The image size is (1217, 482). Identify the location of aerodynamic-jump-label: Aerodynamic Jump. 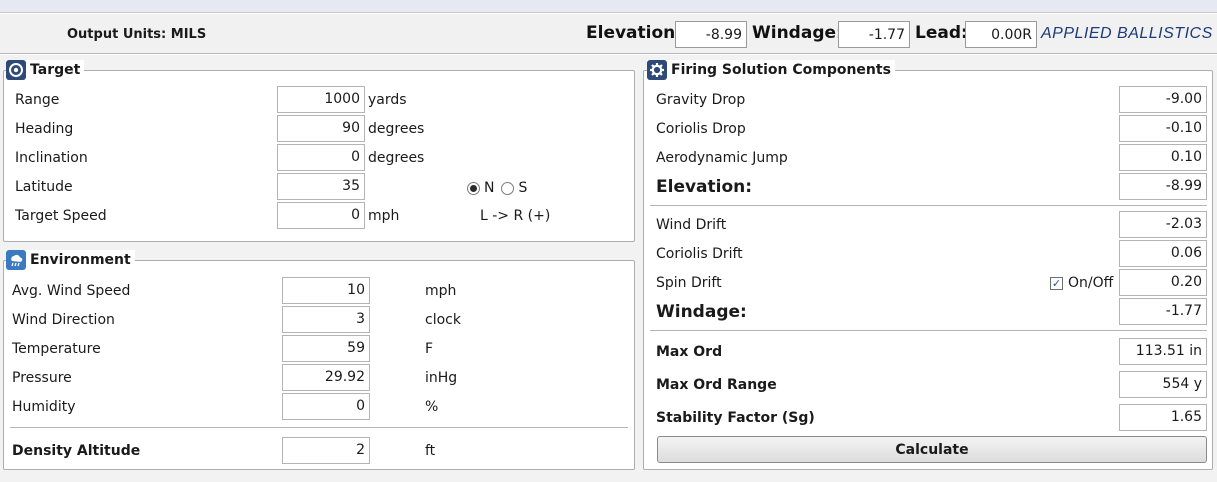
(722, 158).